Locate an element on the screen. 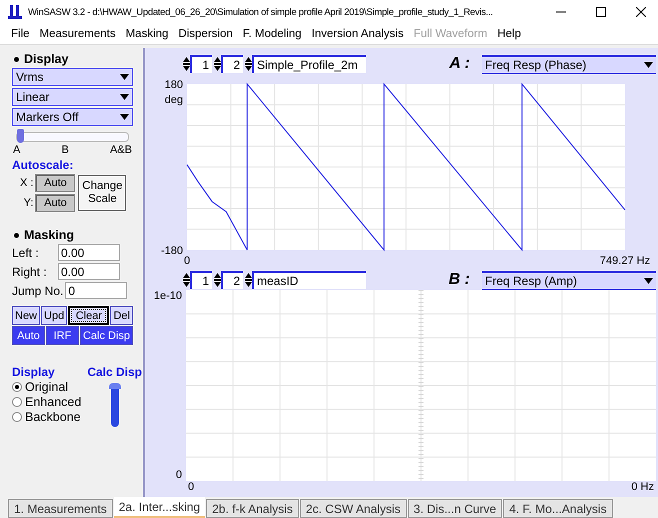 The width and height of the screenshot is (658, 518). dropdown: Markers Off is located at coordinates (72, 117).